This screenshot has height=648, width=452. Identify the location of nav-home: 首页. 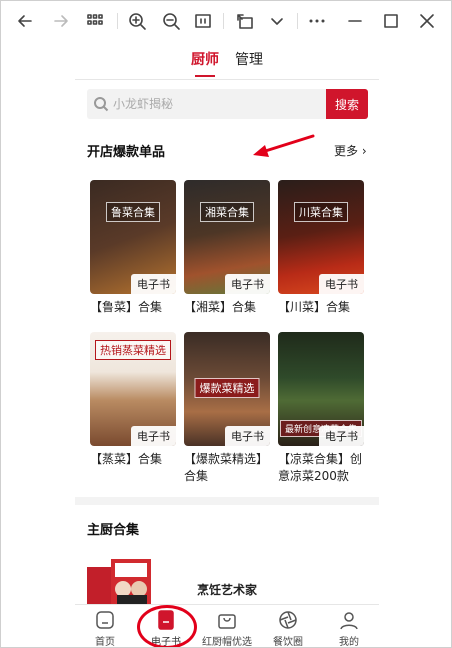
(105, 626).